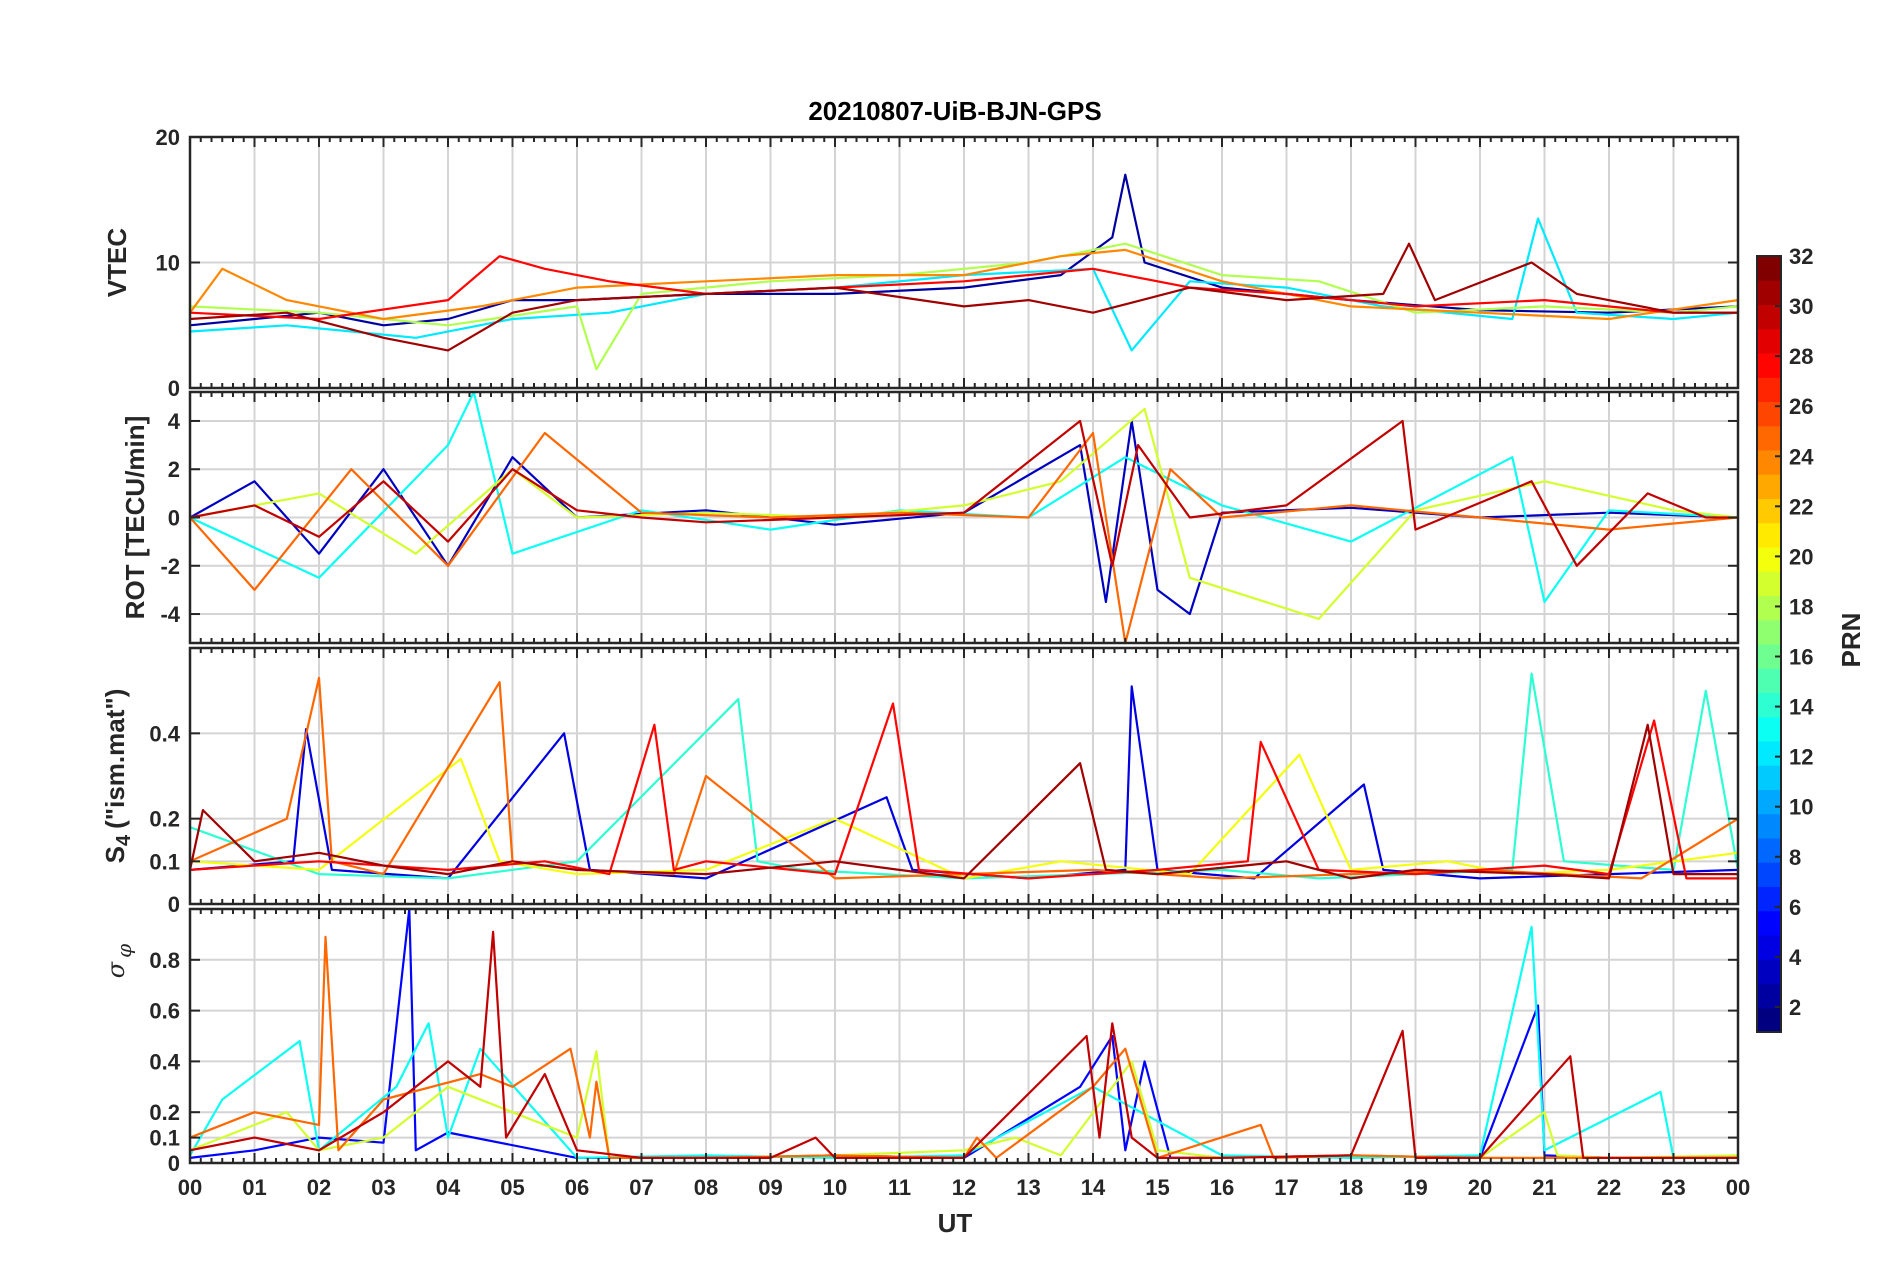 Image resolution: width=1902 pixels, height=1272 pixels. I want to click on x-tick-label: 19, so click(1415, 1187).